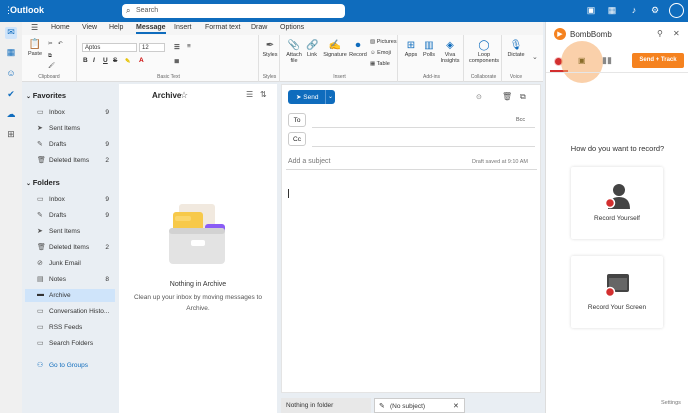 The width and height of the screenshot is (688, 413). Describe the element at coordinates (70, 215) in the screenshot. I see `folder-drafts: ✎ Drafts 9` at that location.